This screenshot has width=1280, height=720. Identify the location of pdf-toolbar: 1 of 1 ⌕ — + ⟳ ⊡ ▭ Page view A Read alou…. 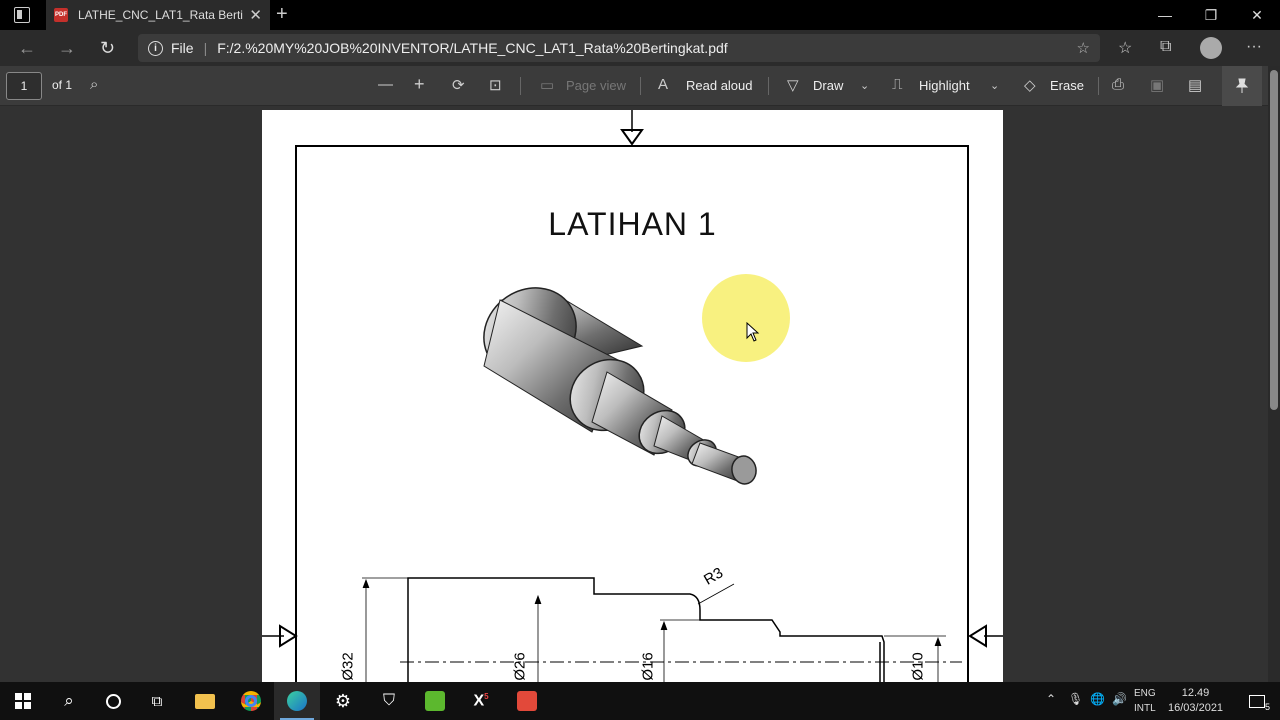
(640, 86).